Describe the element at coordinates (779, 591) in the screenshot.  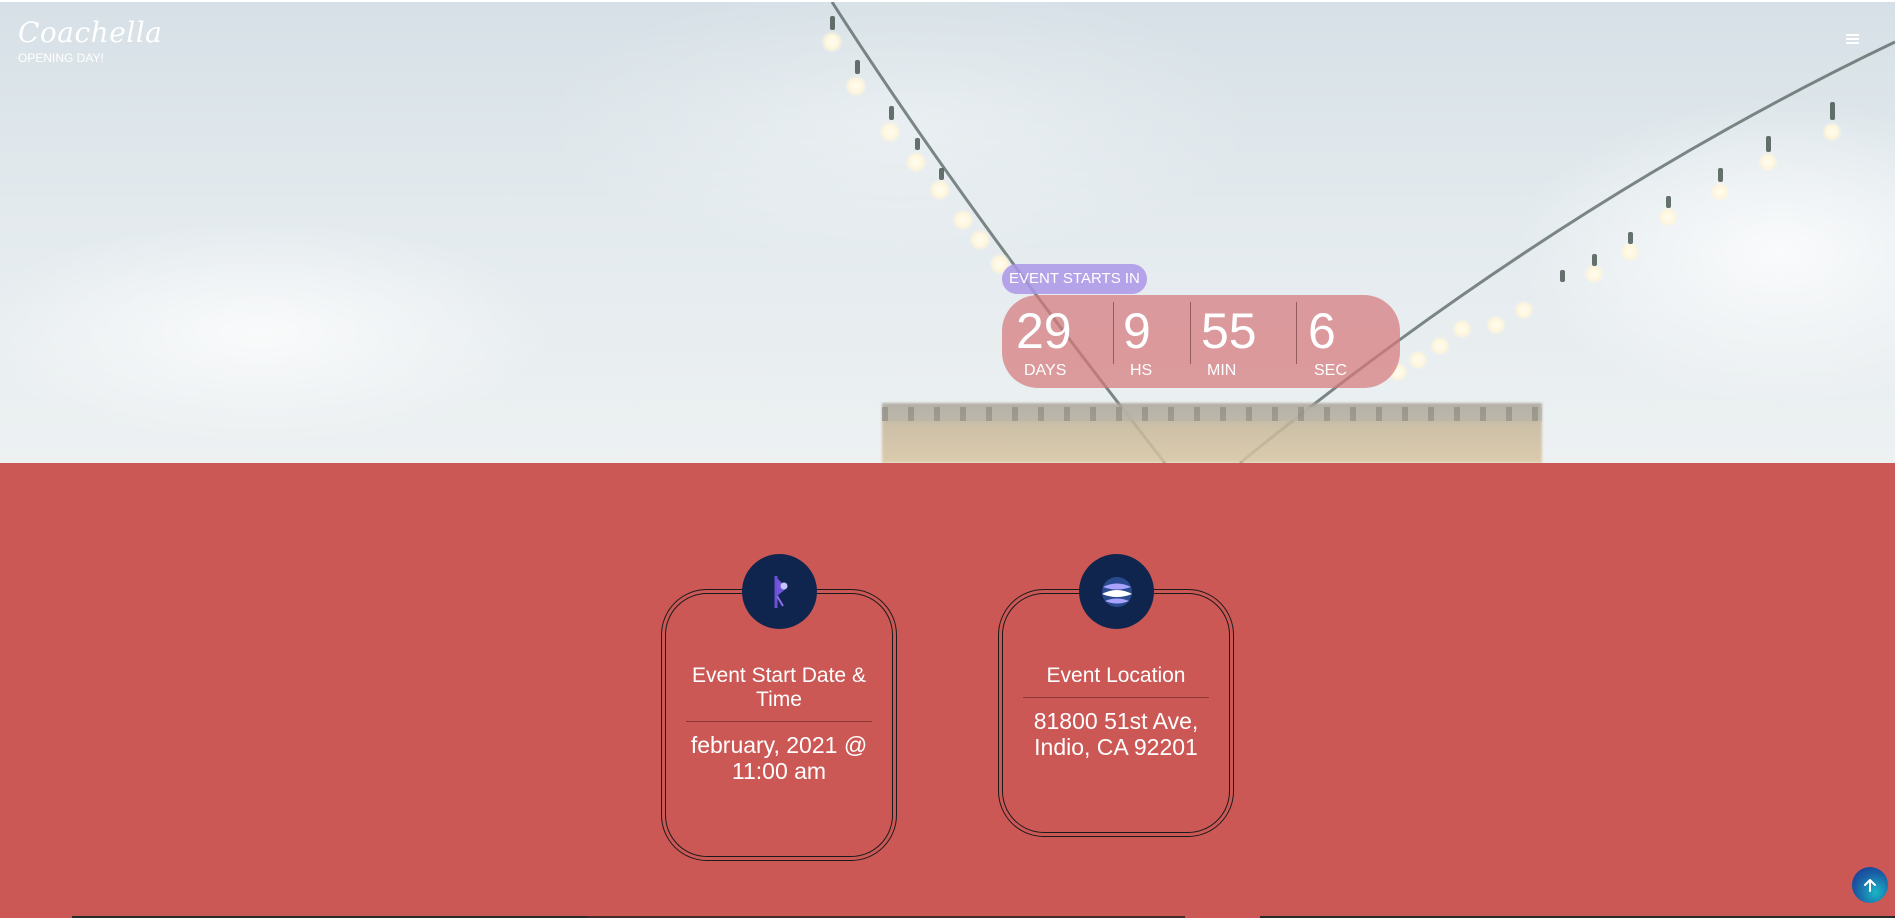
I see `flag-icon` at that location.